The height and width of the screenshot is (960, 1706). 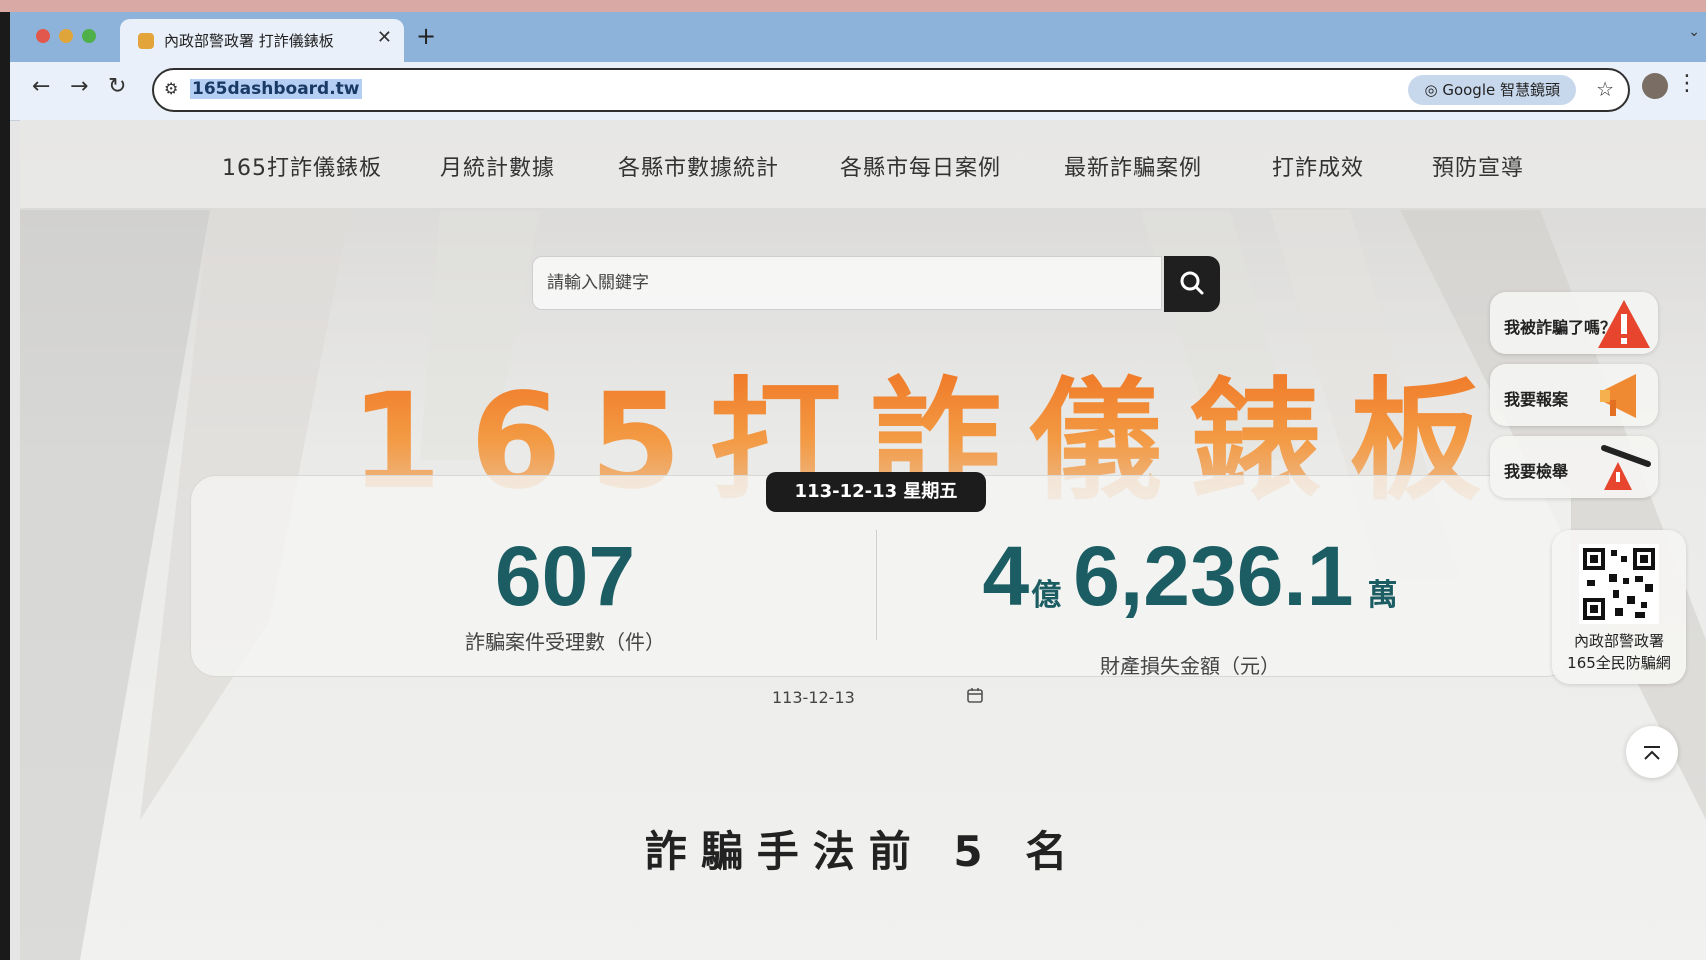 I want to click on nav-item-county-daily-cases: 各縣市每日案例, so click(x=920, y=166).